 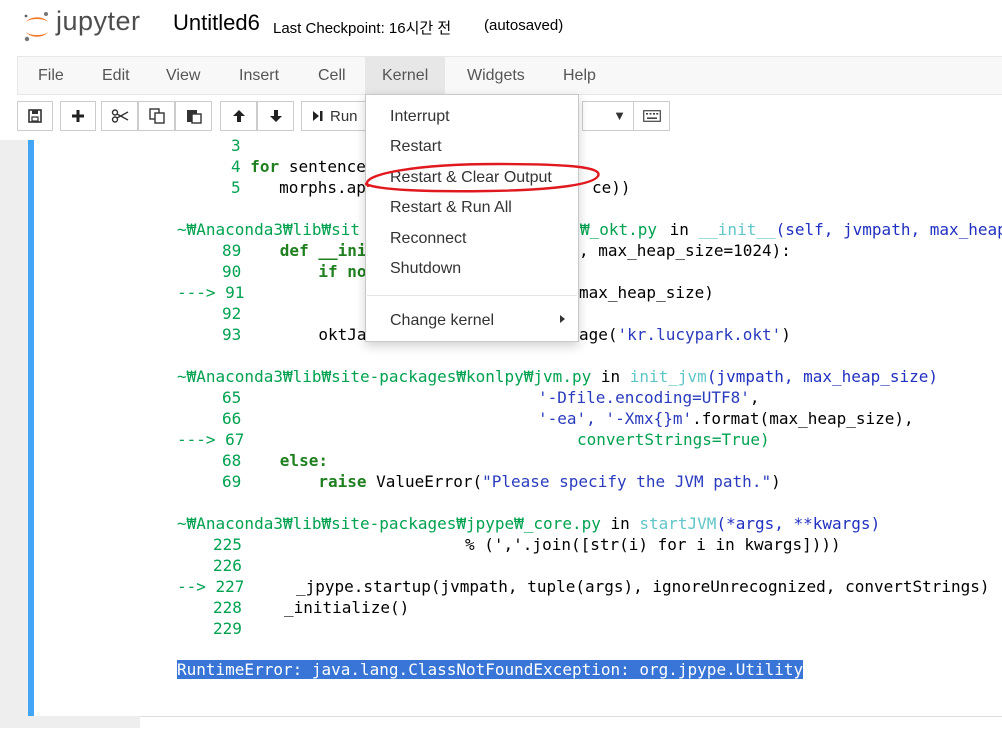 I want to click on tb-line: ---> 67 convertStrings=True), so click(x=473, y=439).